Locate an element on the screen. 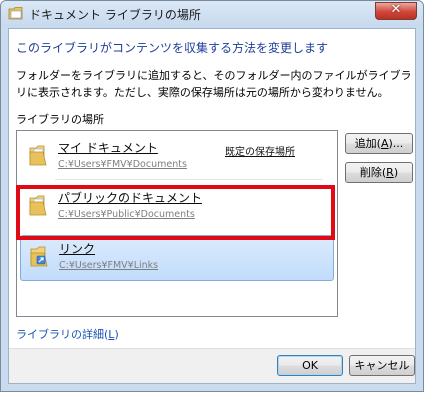 This screenshot has height=394, width=426. dialog-footer: OK キャンセル is located at coordinates (212, 365).